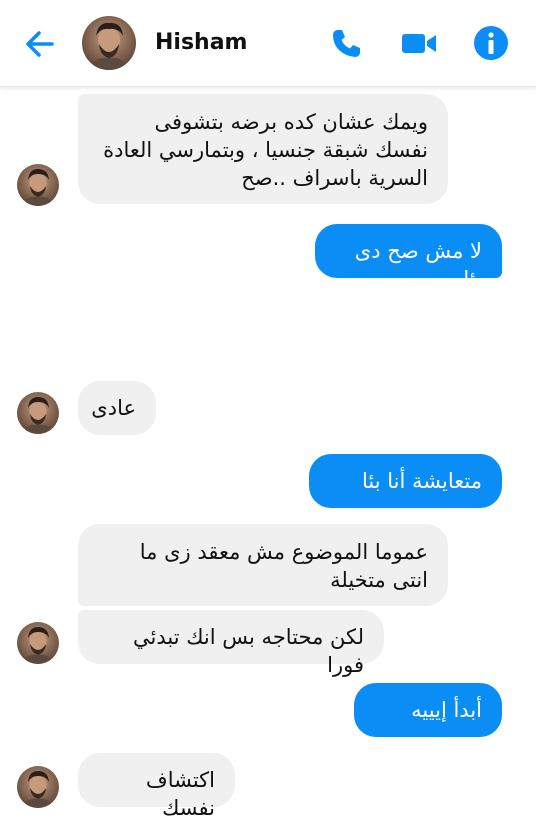 Image resolution: width=536 pixels, height=822 pixels. What do you see at coordinates (428, 716) in the screenshot?
I see `message-bubble-outgoing: أبدأ إيييه بس` at bounding box center [428, 716].